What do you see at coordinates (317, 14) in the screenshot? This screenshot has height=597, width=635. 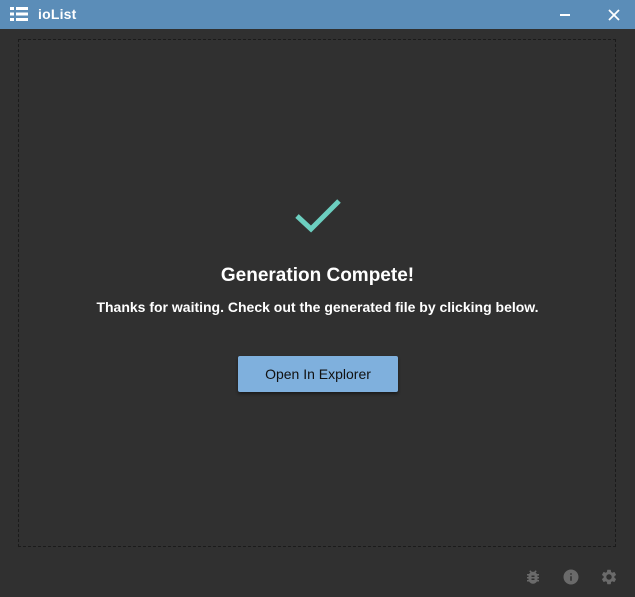 I see `title-bar: ioList` at bounding box center [317, 14].